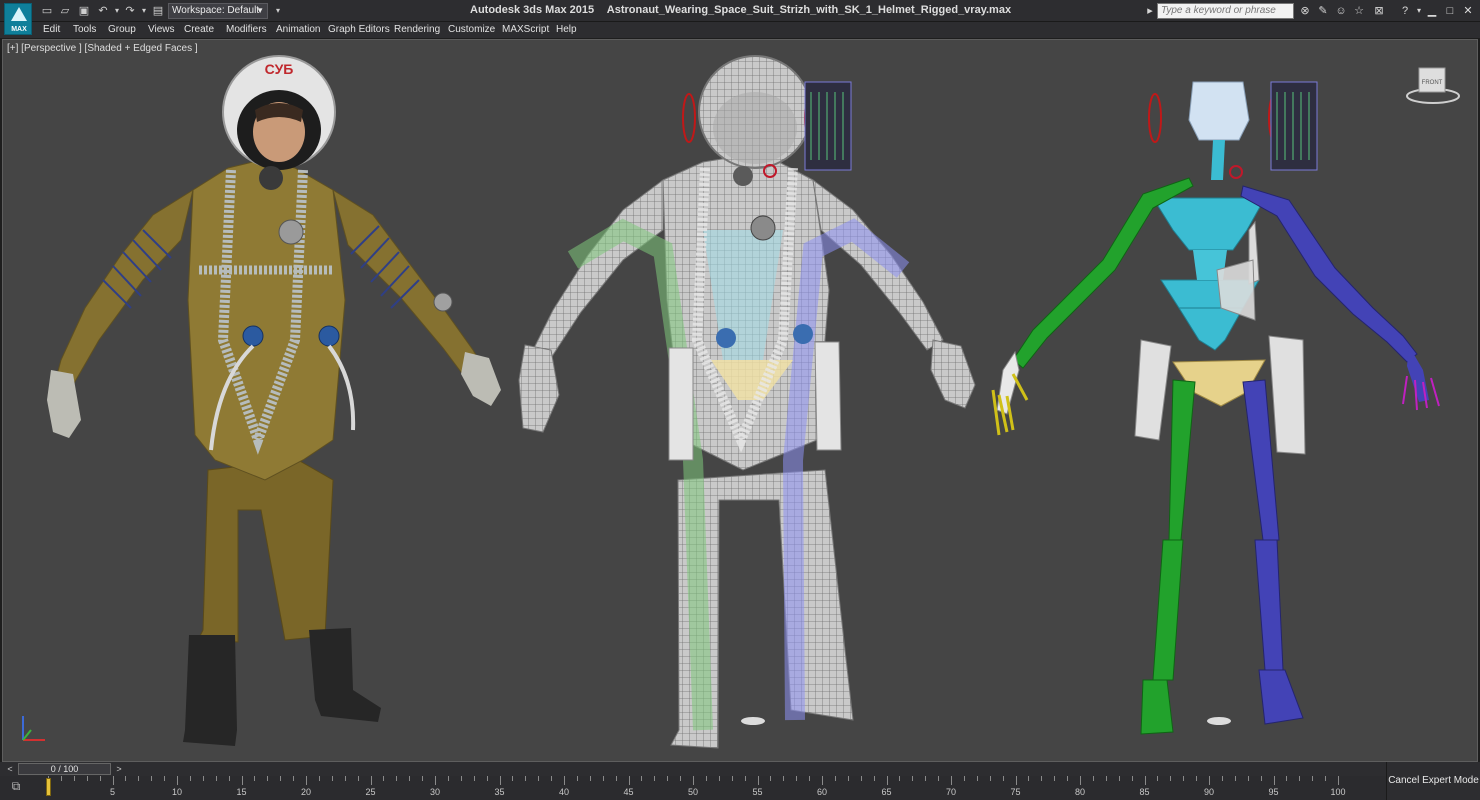 This screenshot has height=800, width=1480. What do you see at coordinates (279, 69) in the screenshot?
I see `helmet-lettering: СУБ` at bounding box center [279, 69].